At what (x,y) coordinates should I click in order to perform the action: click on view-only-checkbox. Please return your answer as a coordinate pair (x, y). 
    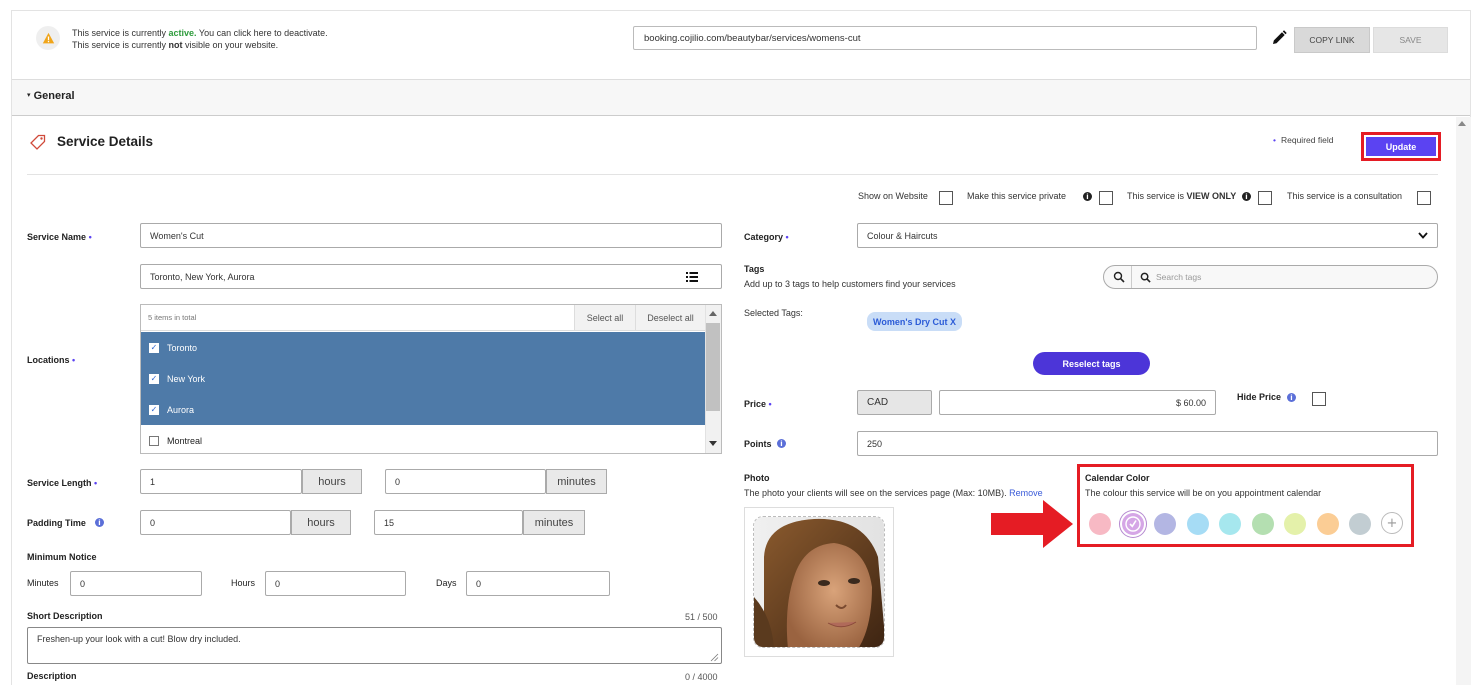
    Looking at the image, I should click on (1265, 198).